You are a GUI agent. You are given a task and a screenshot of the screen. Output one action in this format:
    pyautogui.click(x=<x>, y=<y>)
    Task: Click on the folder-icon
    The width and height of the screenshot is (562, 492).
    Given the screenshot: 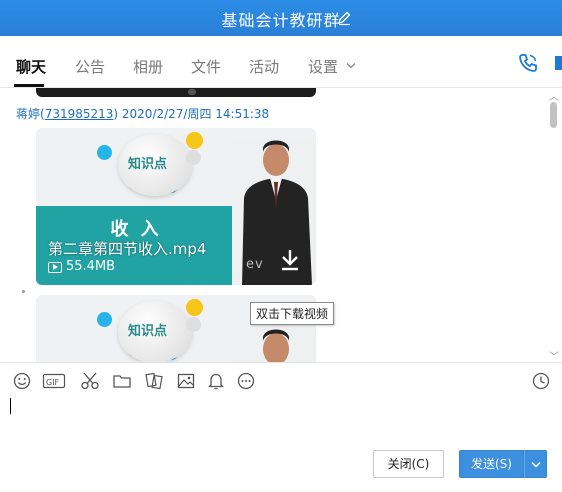 What is the action you would take?
    pyautogui.click(x=122, y=381)
    